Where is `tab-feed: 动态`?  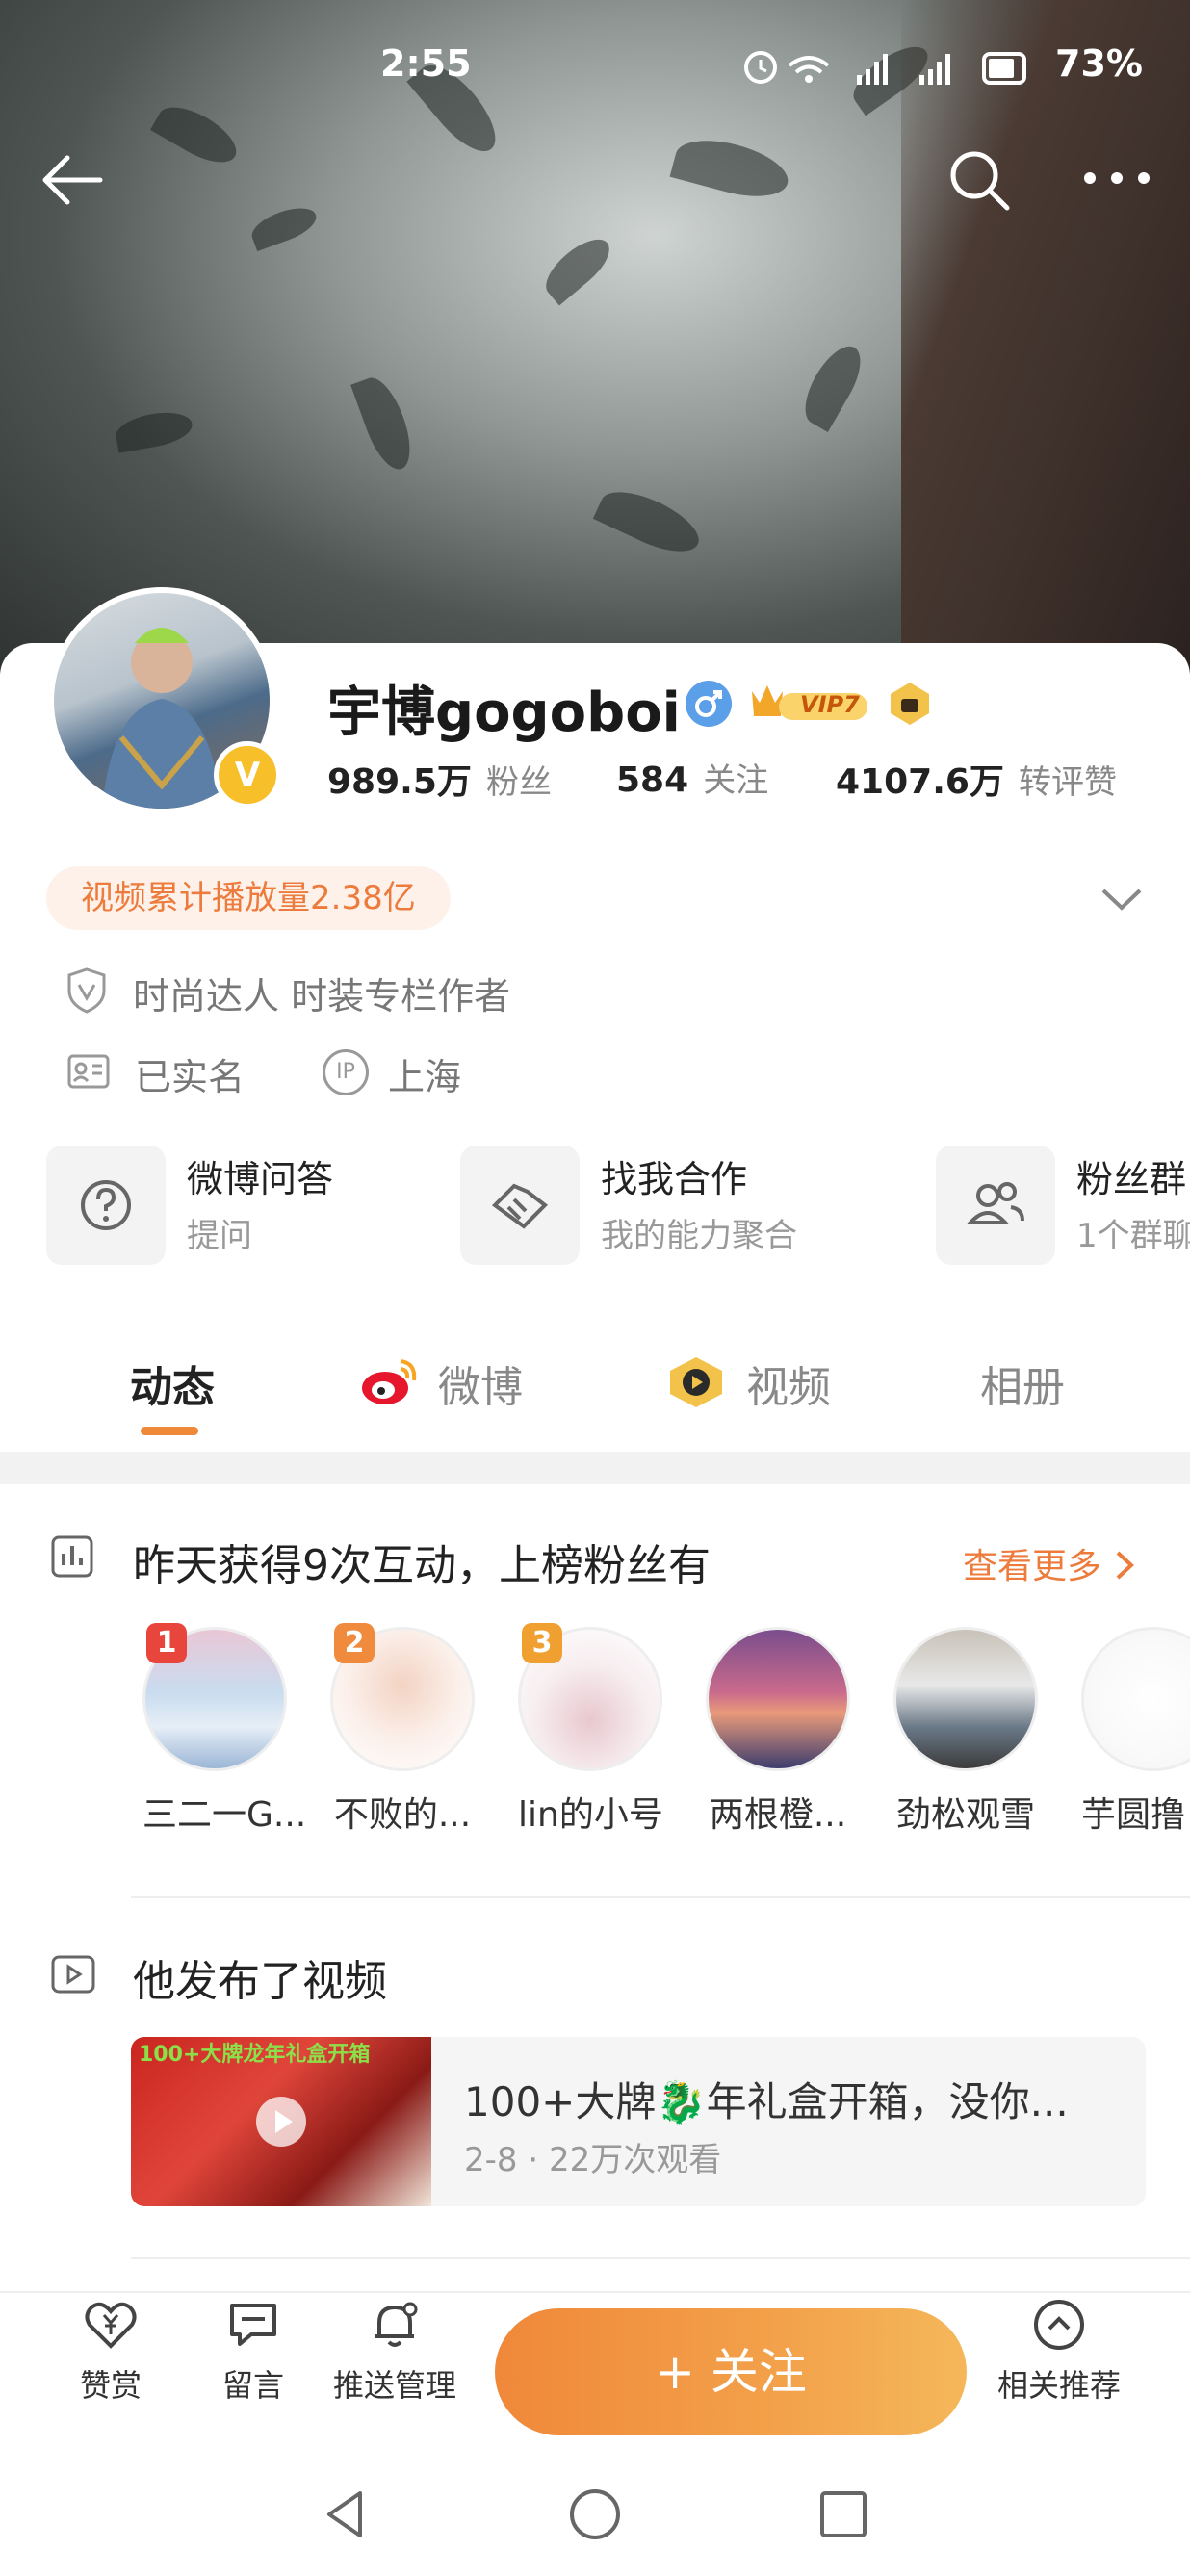 tab-feed: 动态 is located at coordinates (173, 1383).